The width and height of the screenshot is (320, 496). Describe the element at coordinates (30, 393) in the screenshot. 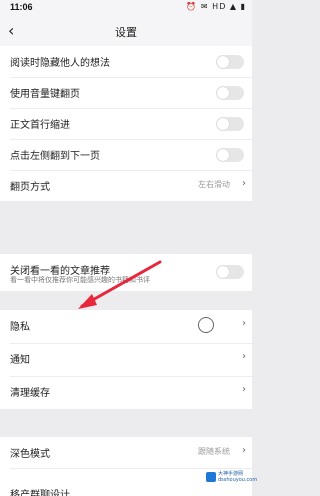

I see `setting-label: 清理缓存` at that location.